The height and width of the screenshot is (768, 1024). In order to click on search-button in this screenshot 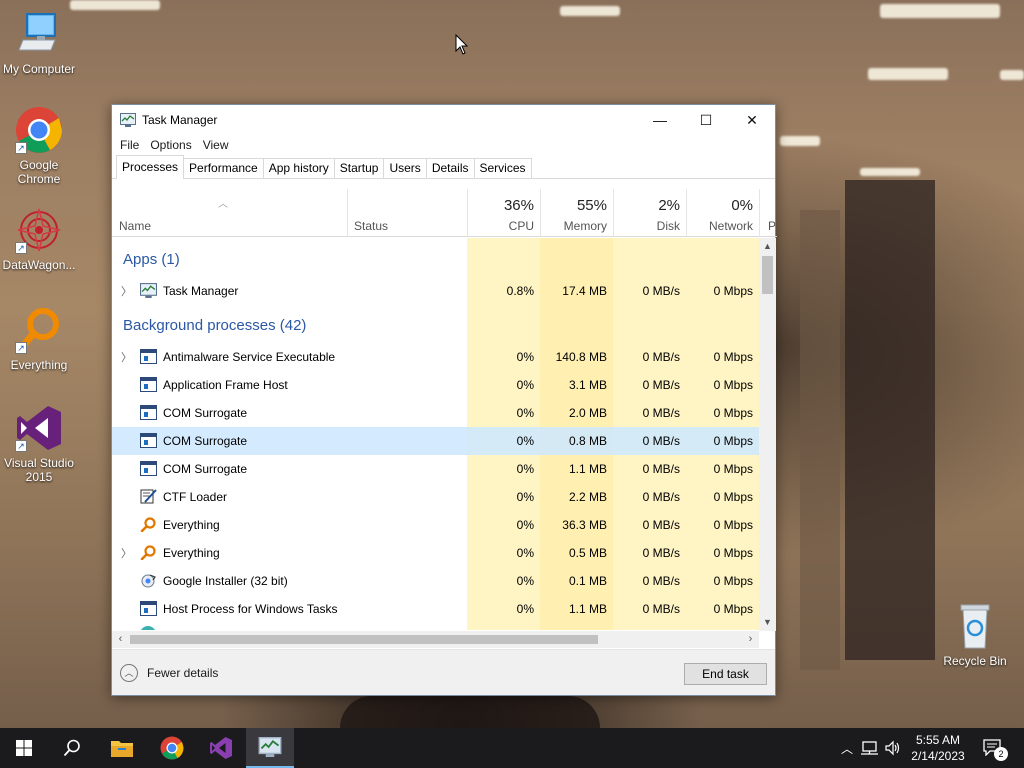, I will do `click(72, 748)`.